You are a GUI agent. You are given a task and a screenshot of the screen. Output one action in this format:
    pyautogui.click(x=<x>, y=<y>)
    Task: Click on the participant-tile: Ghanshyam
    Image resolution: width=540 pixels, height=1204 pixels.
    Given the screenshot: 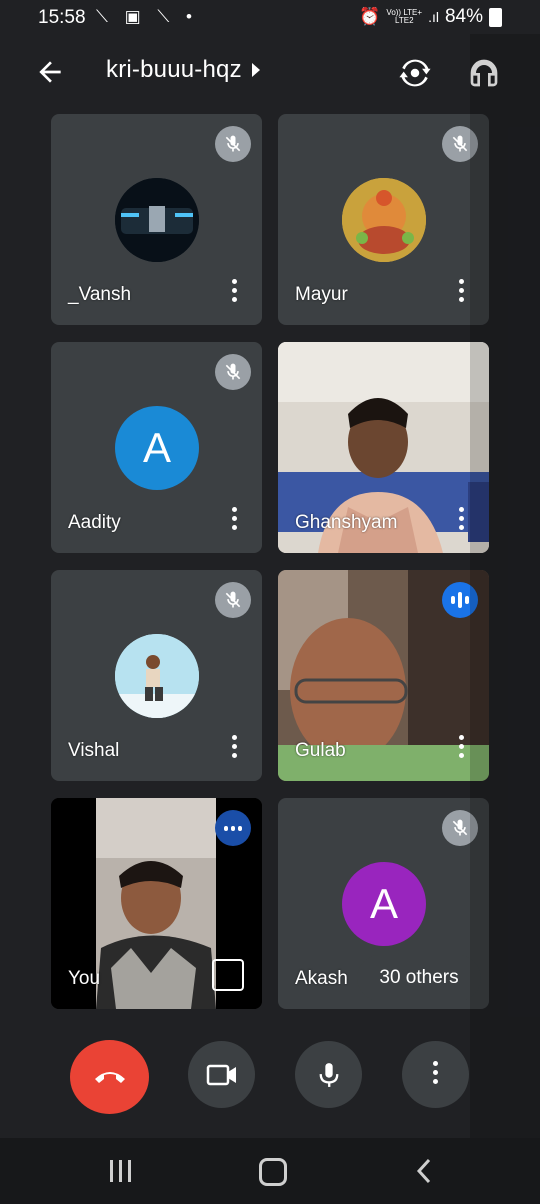 What is the action you would take?
    pyautogui.click(x=383, y=447)
    